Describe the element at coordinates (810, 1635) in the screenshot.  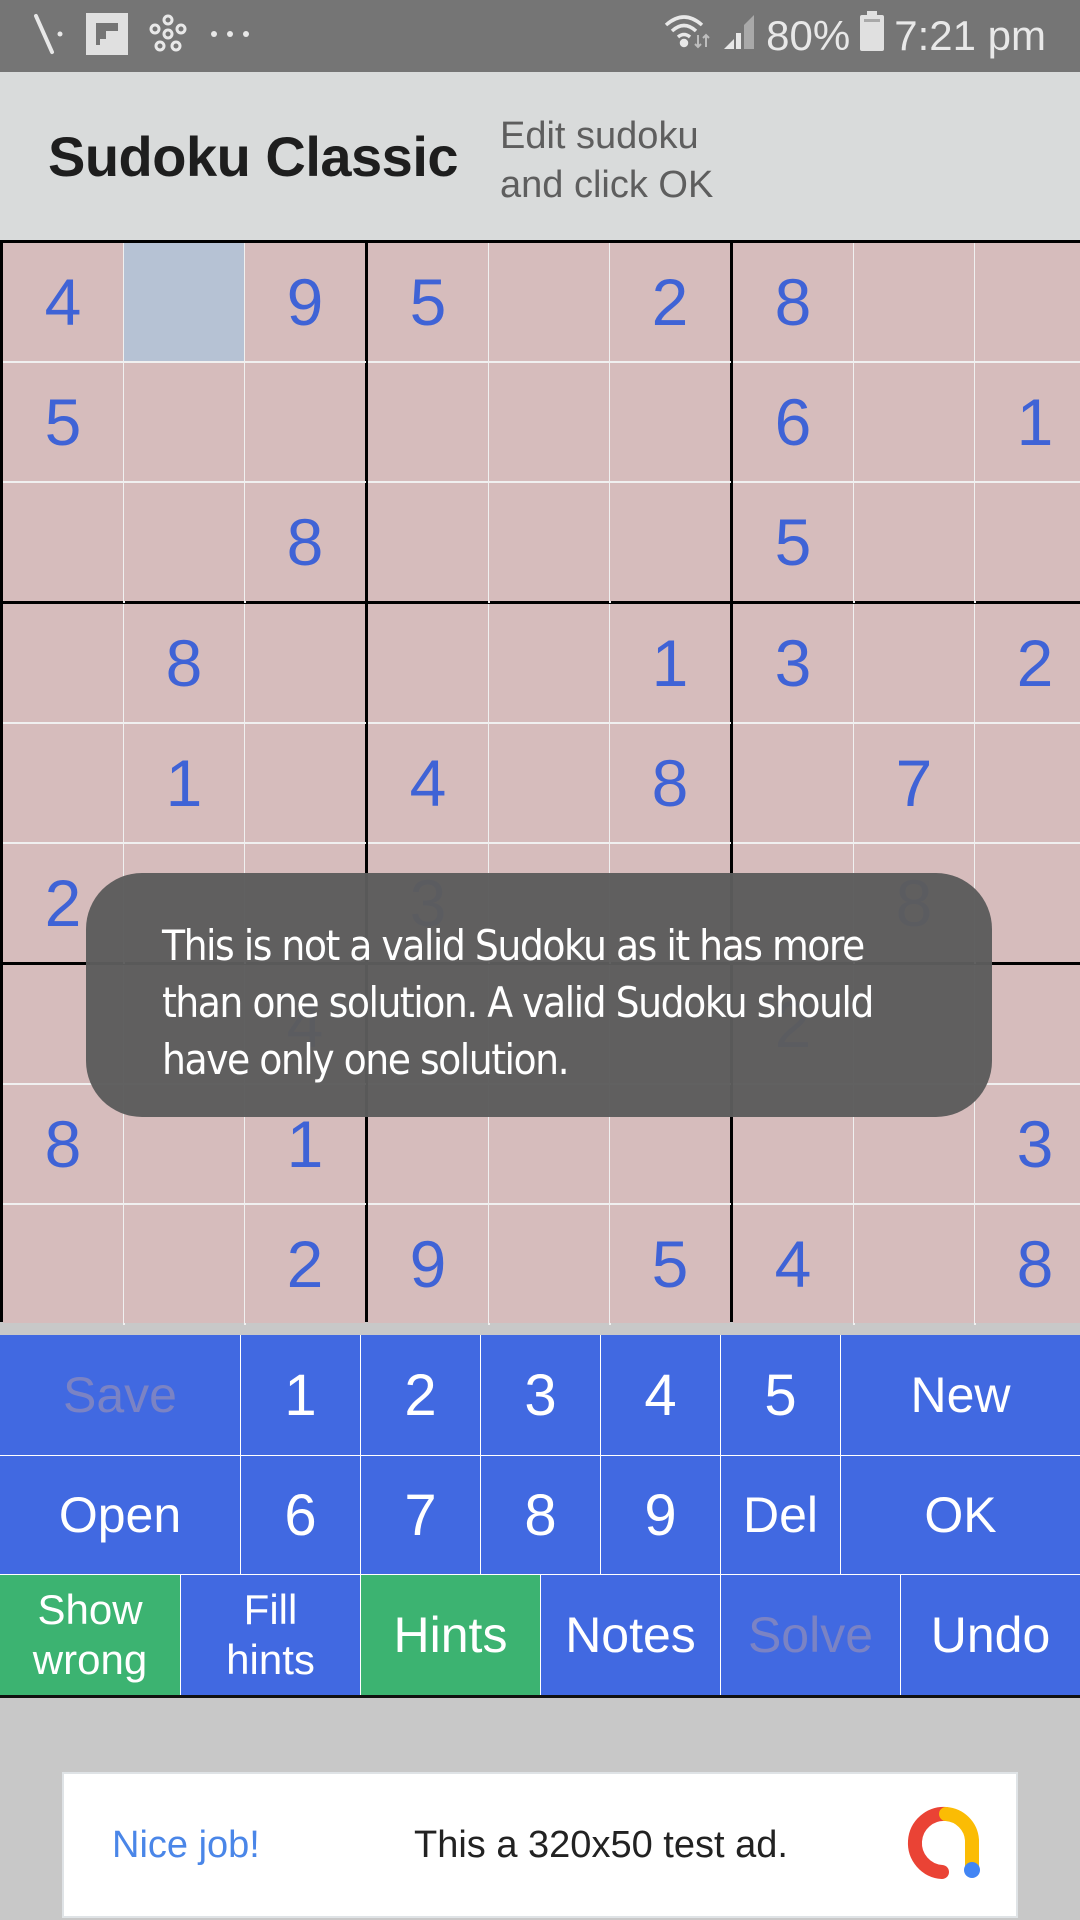
I see `solve-button: Solve` at that location.